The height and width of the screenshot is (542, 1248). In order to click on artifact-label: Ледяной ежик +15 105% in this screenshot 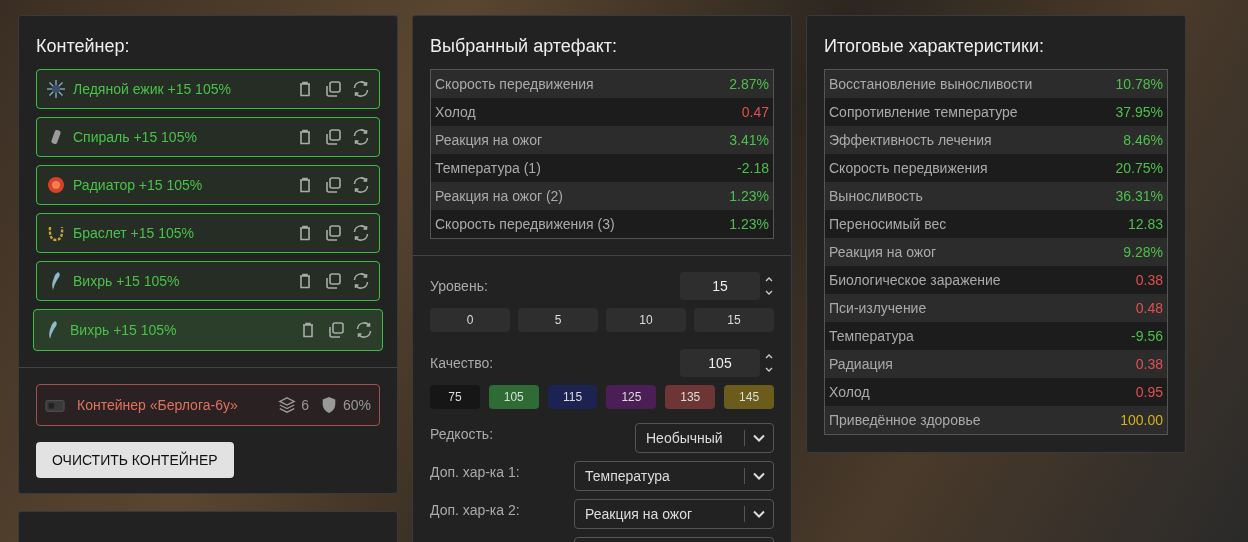, I will do `click(152, 89)`.